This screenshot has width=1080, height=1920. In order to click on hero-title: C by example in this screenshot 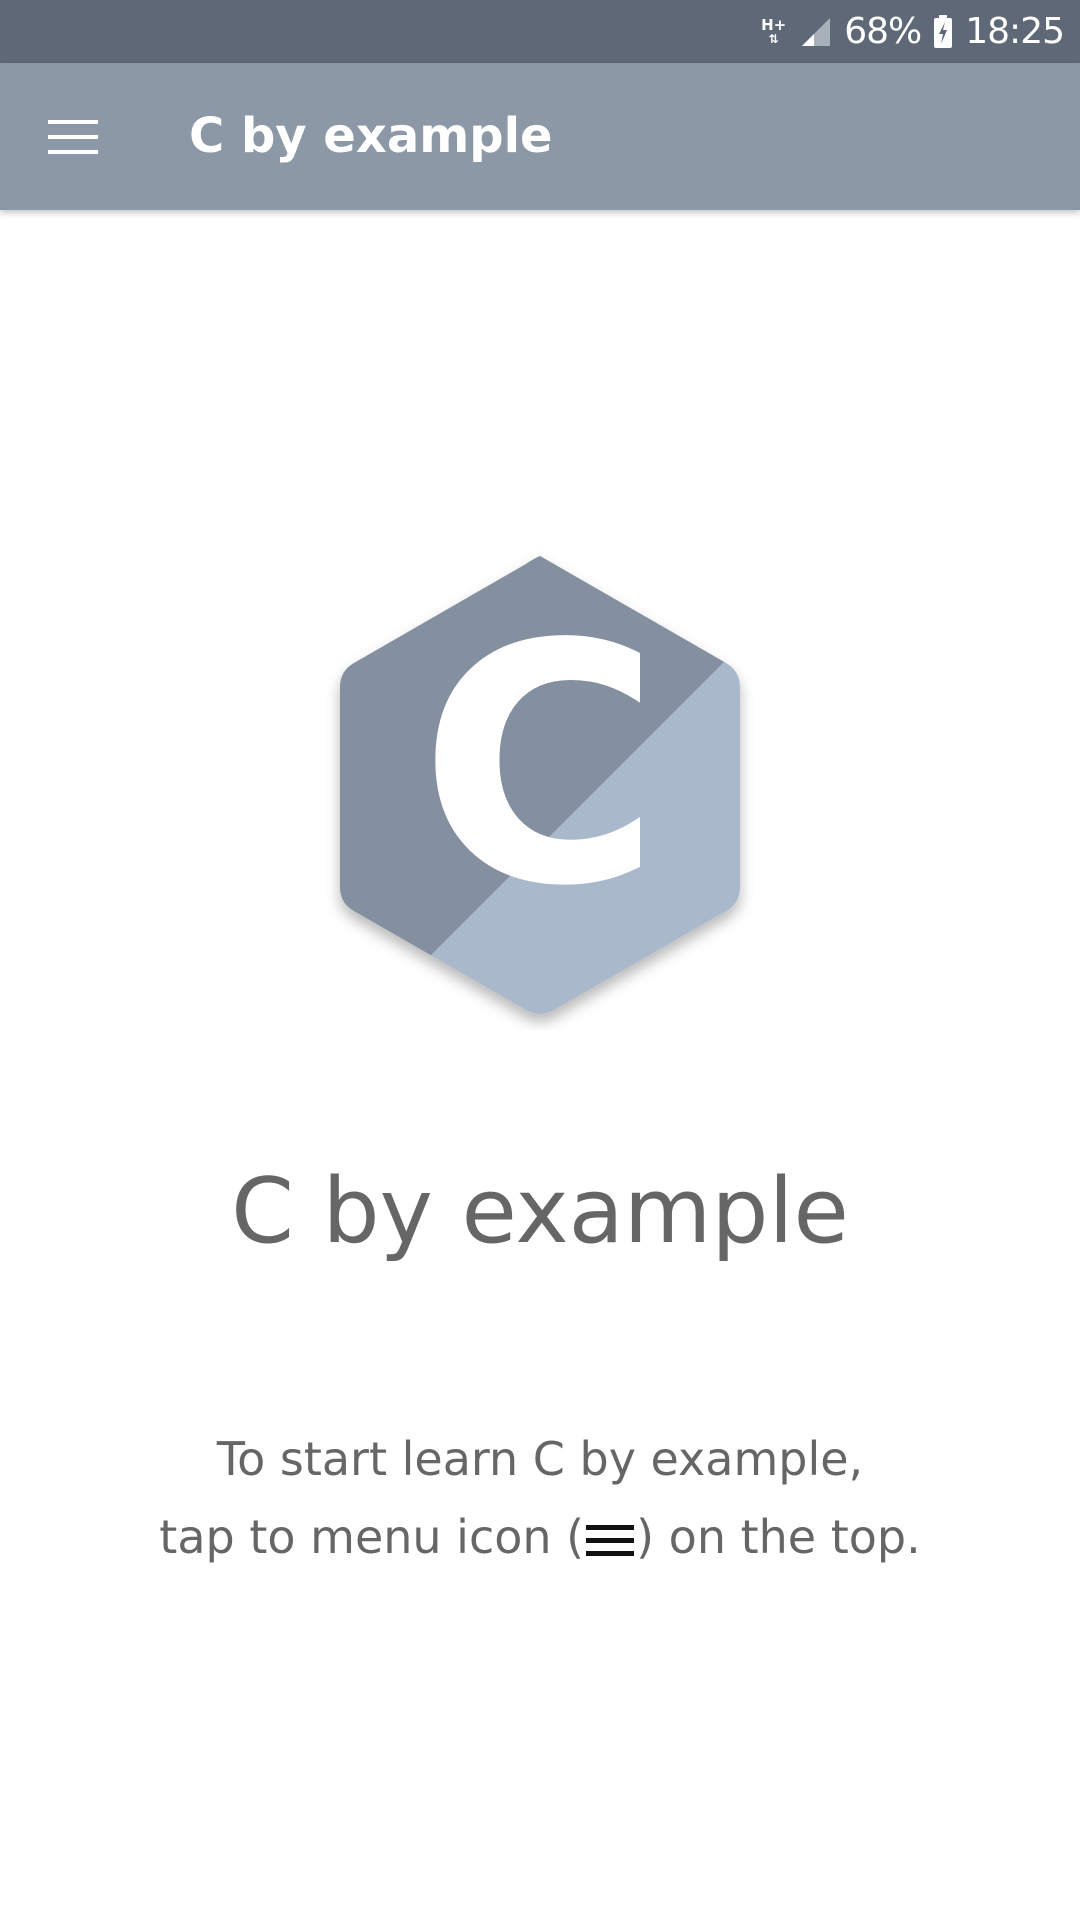, I will do `click(540, 1211)`.